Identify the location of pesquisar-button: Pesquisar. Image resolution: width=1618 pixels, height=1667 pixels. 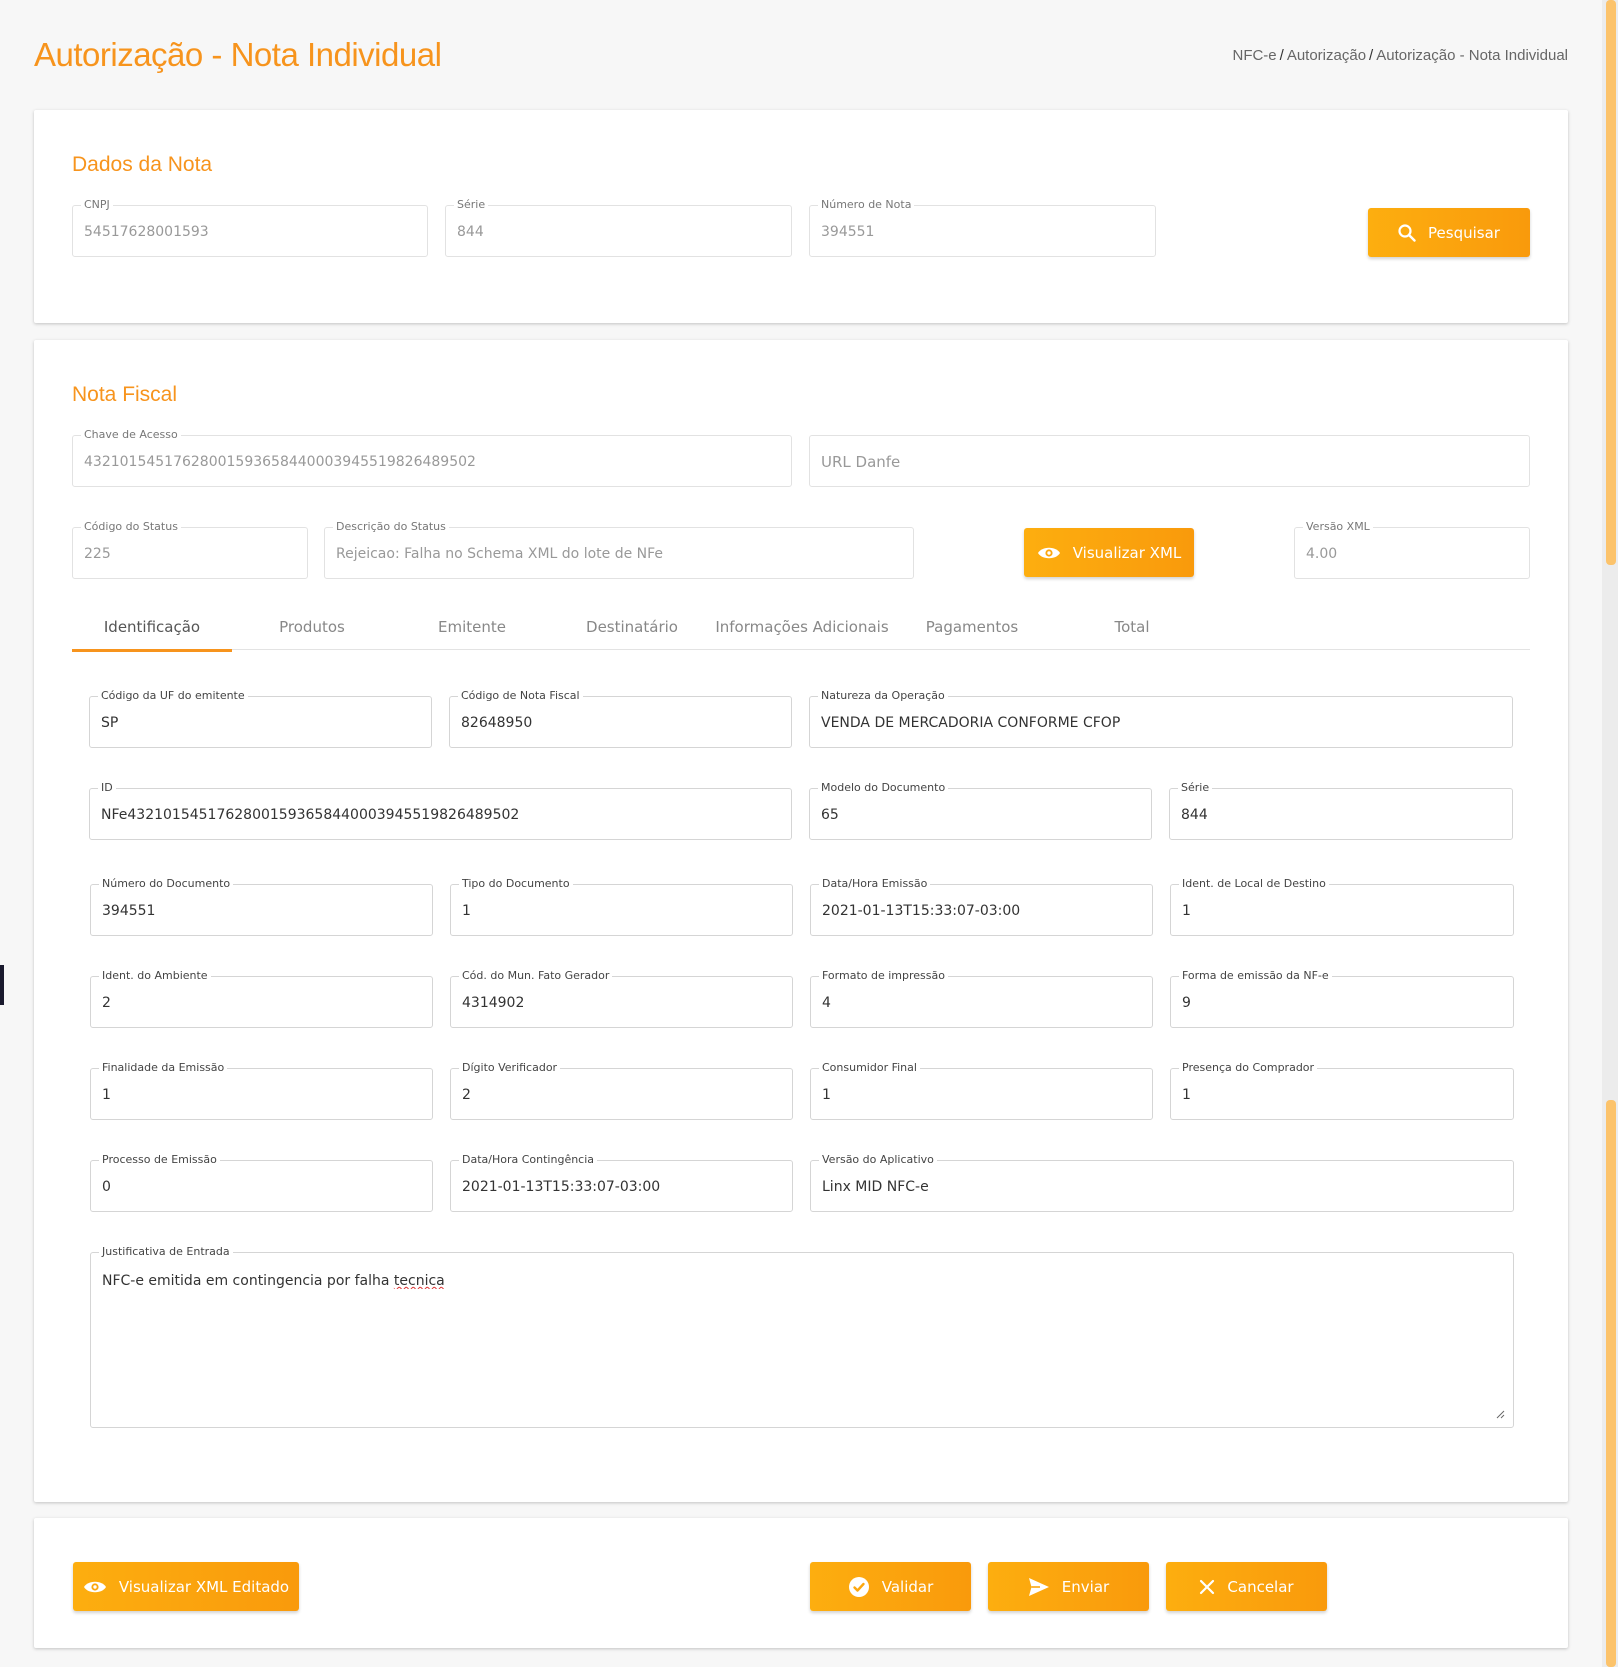
(1449, 232).